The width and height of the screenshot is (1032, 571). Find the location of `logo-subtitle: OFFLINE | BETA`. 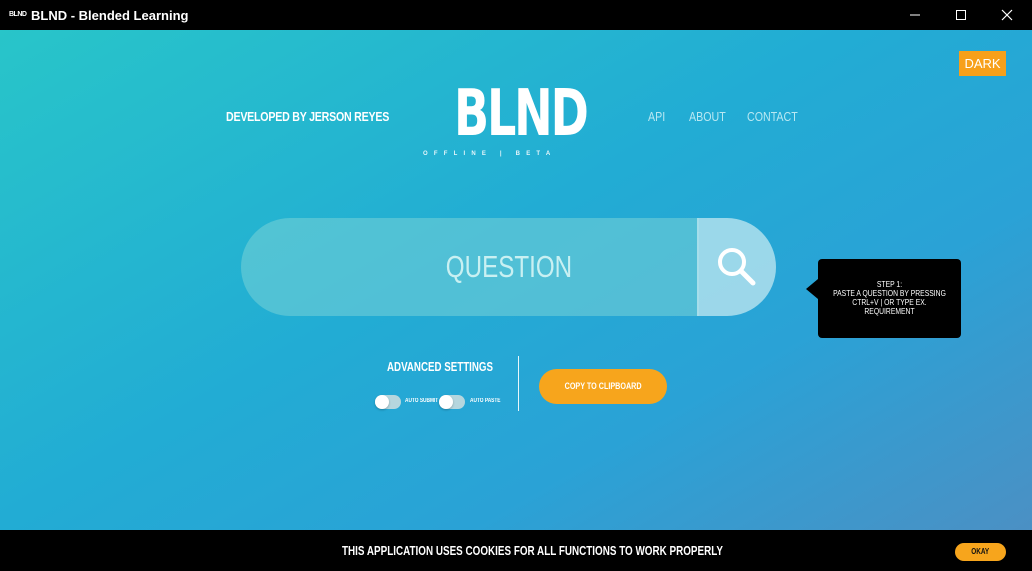

logo-subtitle: OFFLINE | BETA is located at coordinates (490, 154).